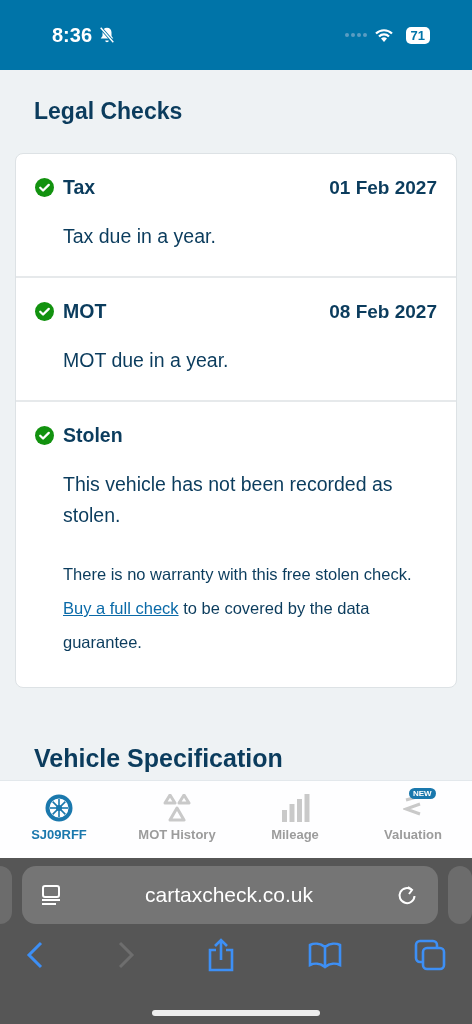 The height and width of the screenshot is (1024, 472). What do you see at coordinates (295, 819) in the screenshot?
I see `nav-tab: Mileage` at bounding box center [295, 819].